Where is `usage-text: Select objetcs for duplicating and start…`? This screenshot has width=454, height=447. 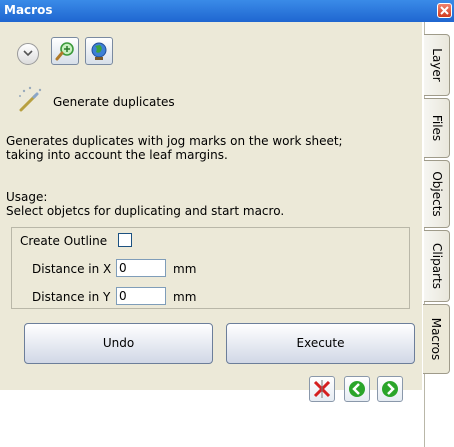 usage-text: Select objetcs for duplicating and start… is located at coordinates (145, 211).